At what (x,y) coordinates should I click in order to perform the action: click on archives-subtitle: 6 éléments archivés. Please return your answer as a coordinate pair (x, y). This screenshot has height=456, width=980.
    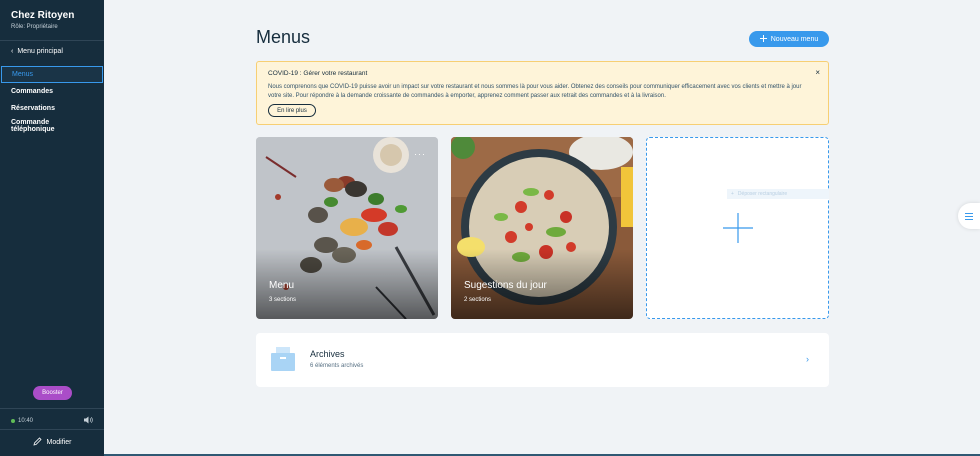
    Looking at the image, I should click on (337, 366).